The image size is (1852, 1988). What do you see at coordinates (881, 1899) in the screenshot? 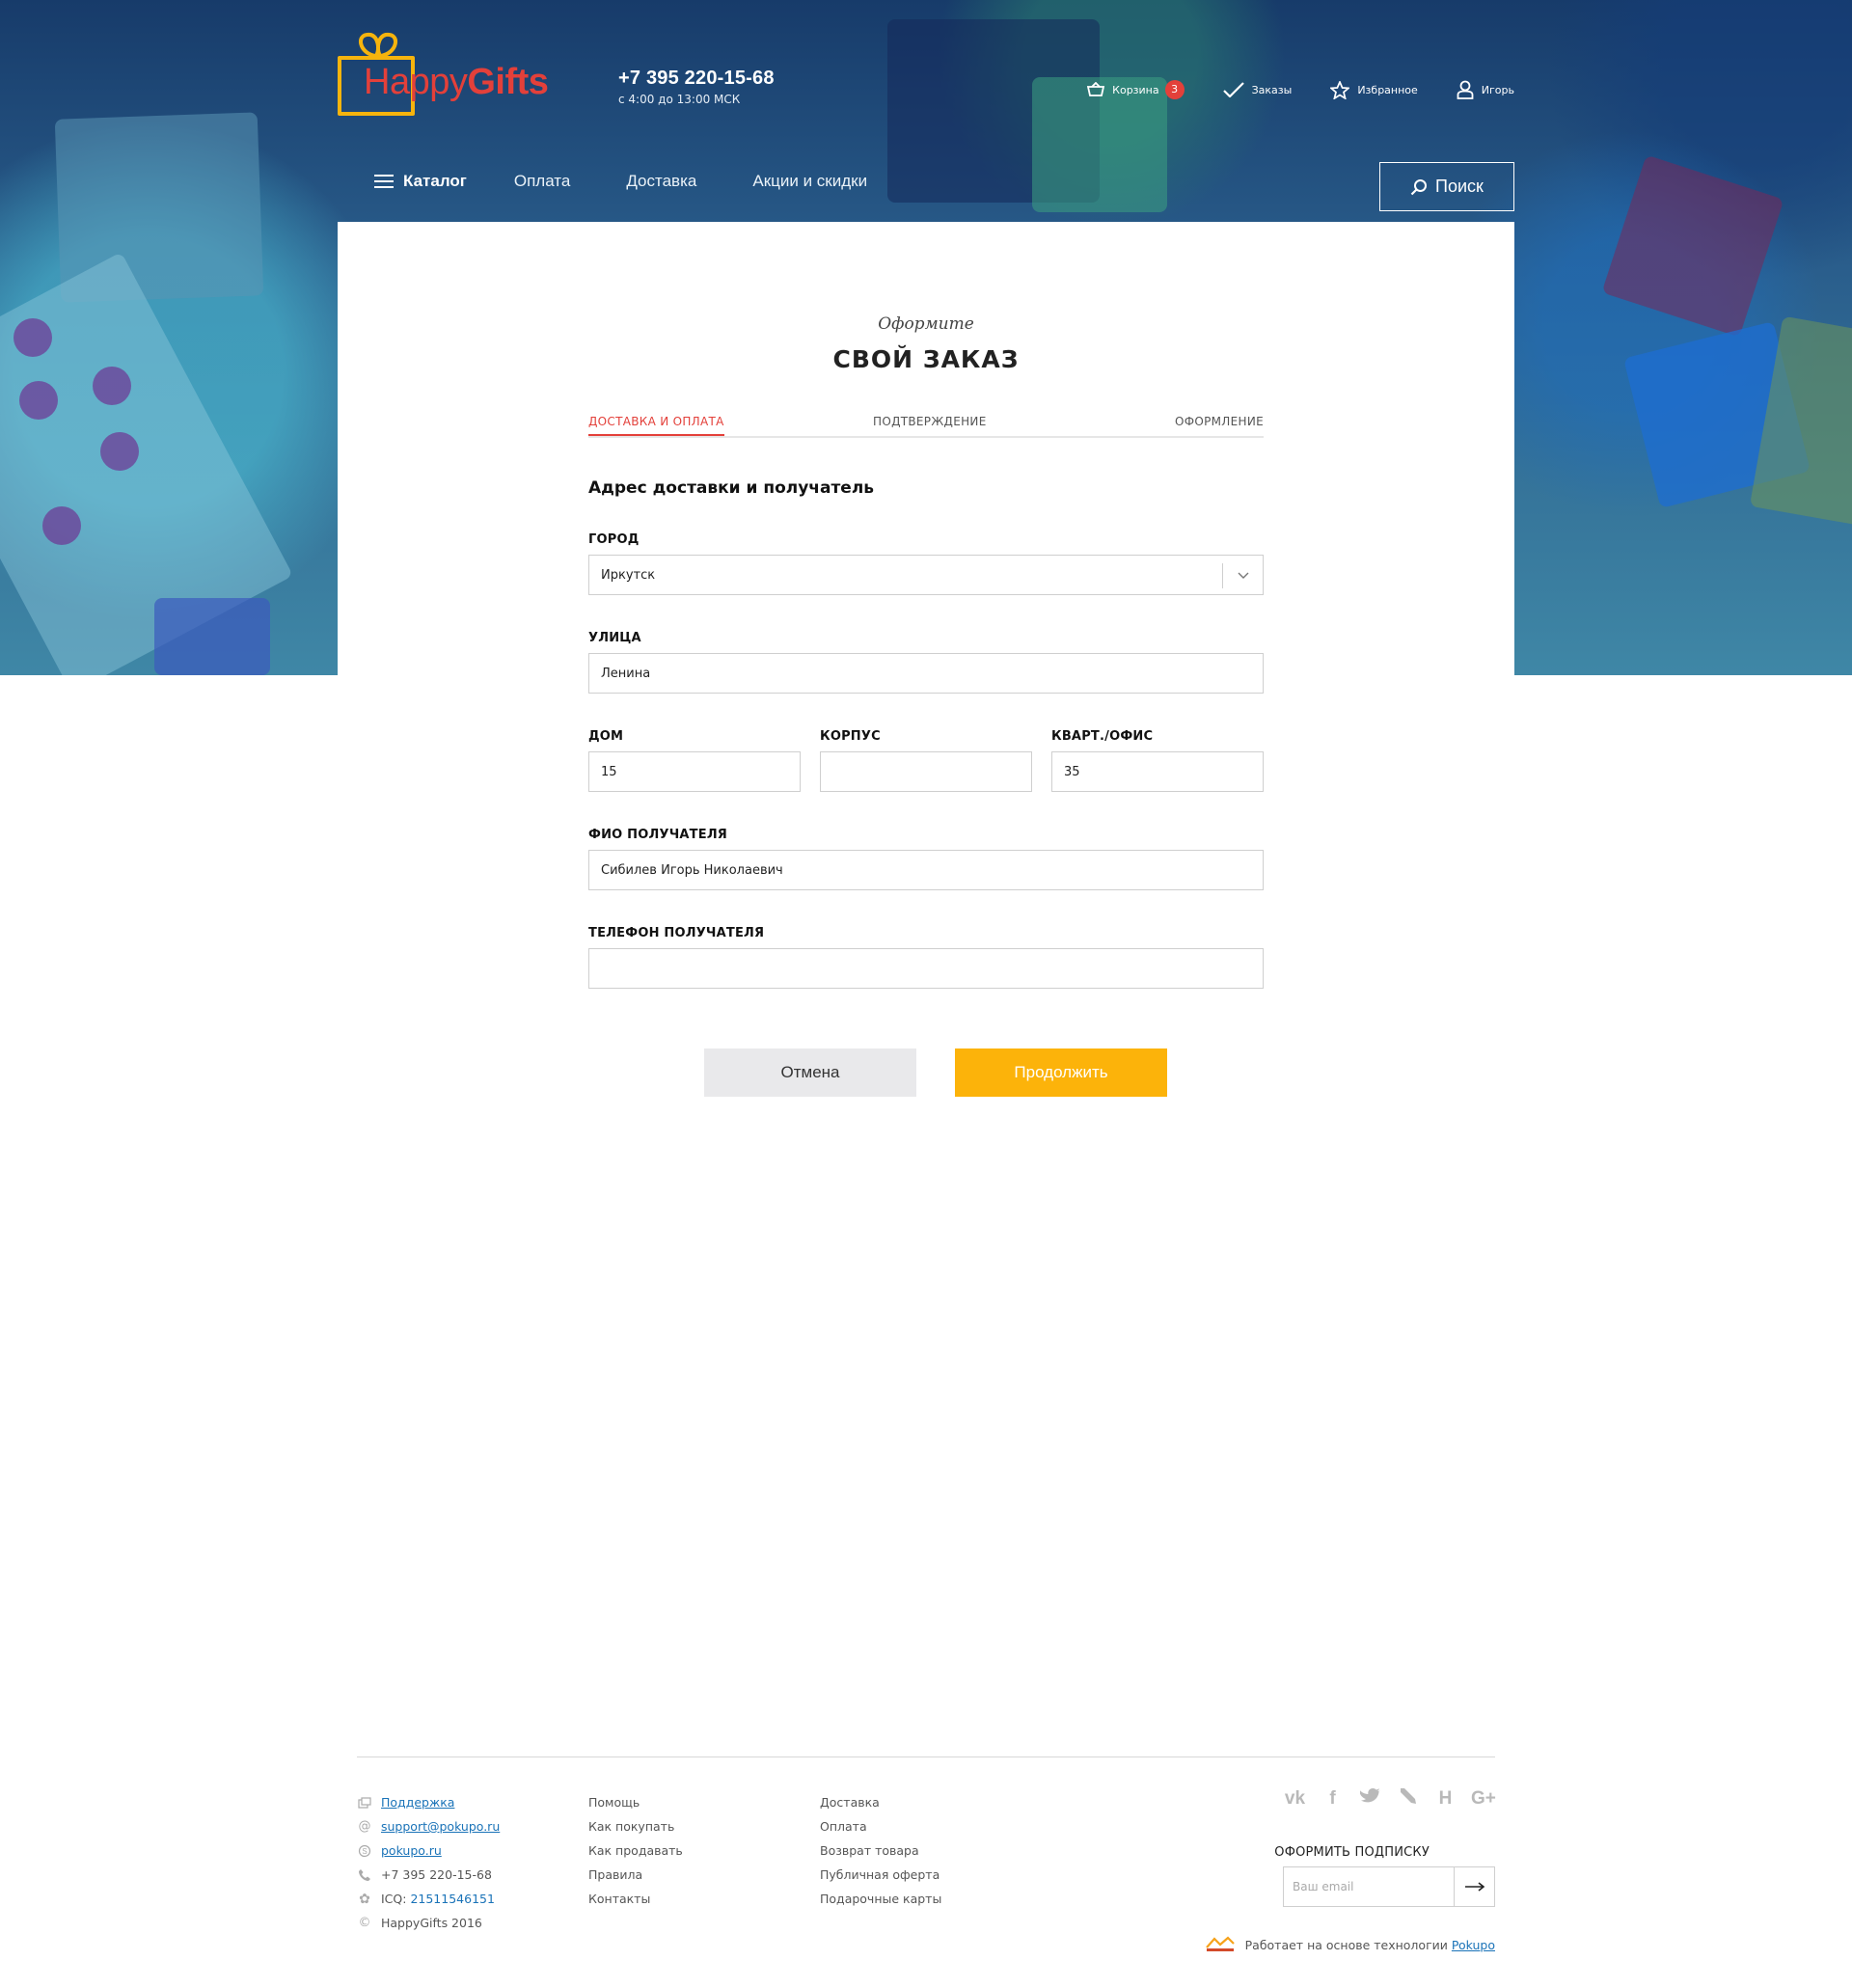
I see `footer-link-gift-cards: Подарочные карты` at bounding box center [881, 1899].